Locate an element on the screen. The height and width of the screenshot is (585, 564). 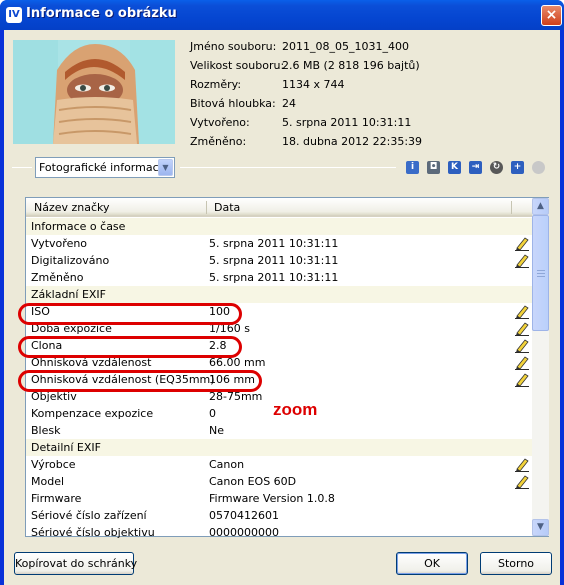
section-title: Detailní EXIF is located at coordinates (66, 447).